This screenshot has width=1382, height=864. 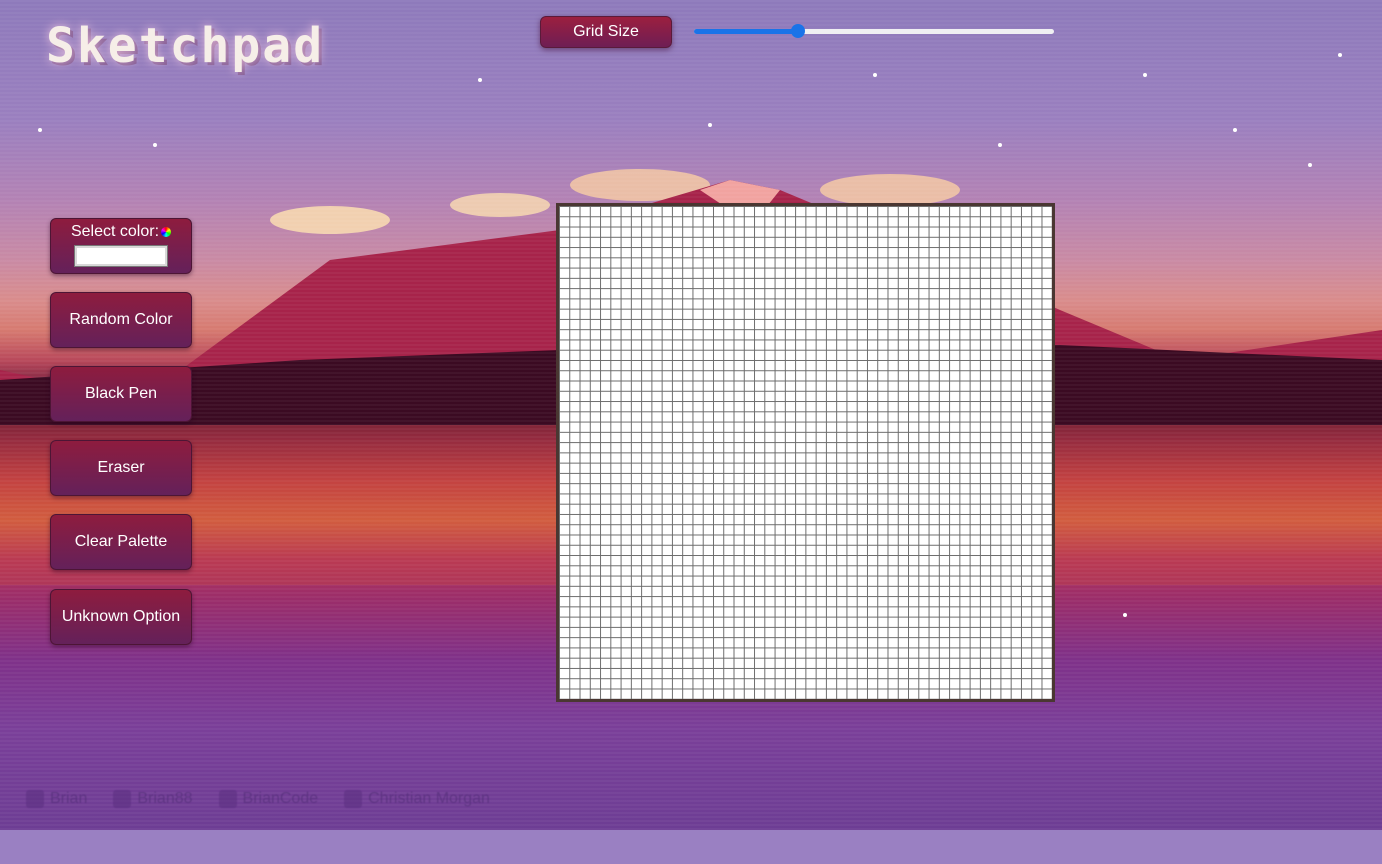 I want to click on facebook-icon, so click(x=353, y=799).